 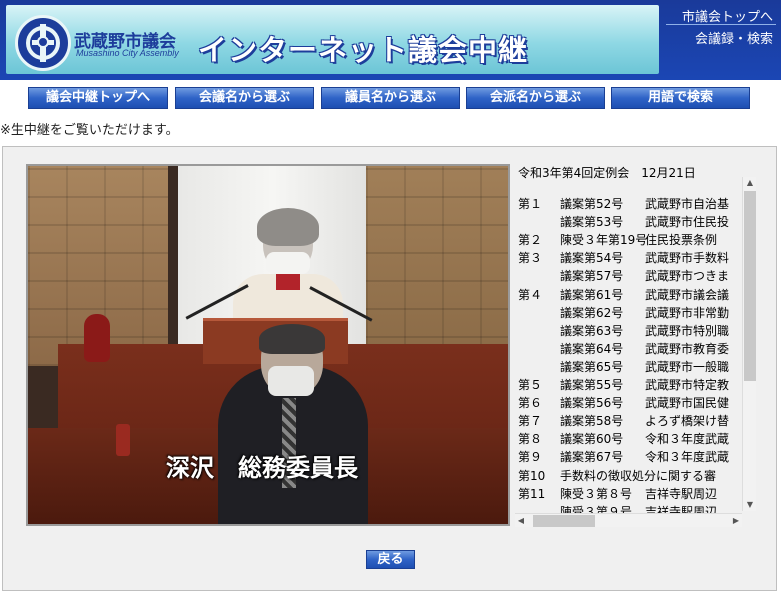 I want to click on nav-by-meeting-button: 会議名から選ぶ, so click(x=244, y=98).